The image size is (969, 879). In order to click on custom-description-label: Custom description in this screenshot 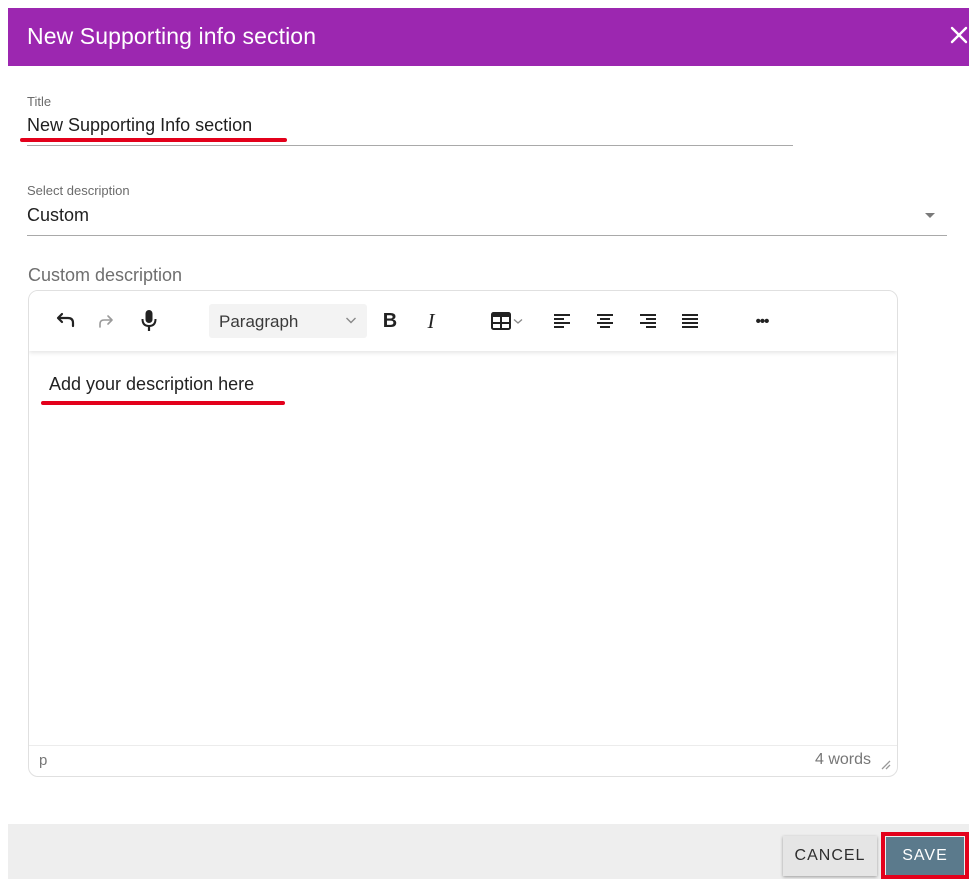, I will do `click(105, 275)`.